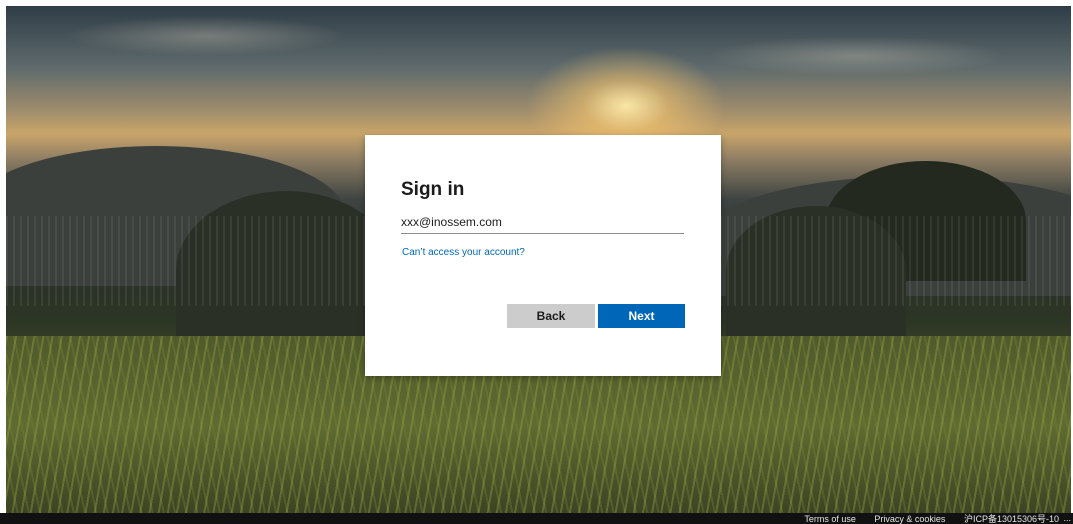 The image size is (1073, 524). Describe the element at coordinates (542, 222) in the screenshot. I see `email-field` at that location.